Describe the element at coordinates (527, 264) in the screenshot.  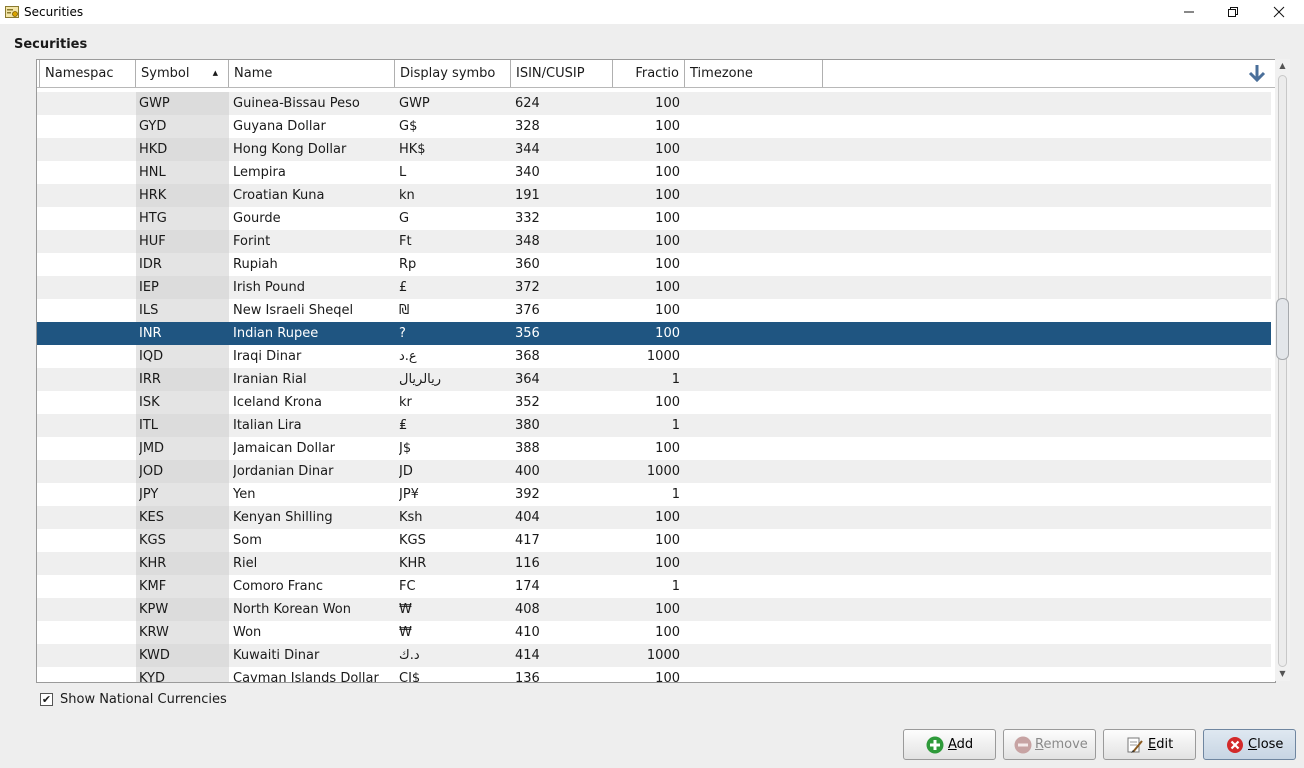
I see `isin-cell: 360` at that location.